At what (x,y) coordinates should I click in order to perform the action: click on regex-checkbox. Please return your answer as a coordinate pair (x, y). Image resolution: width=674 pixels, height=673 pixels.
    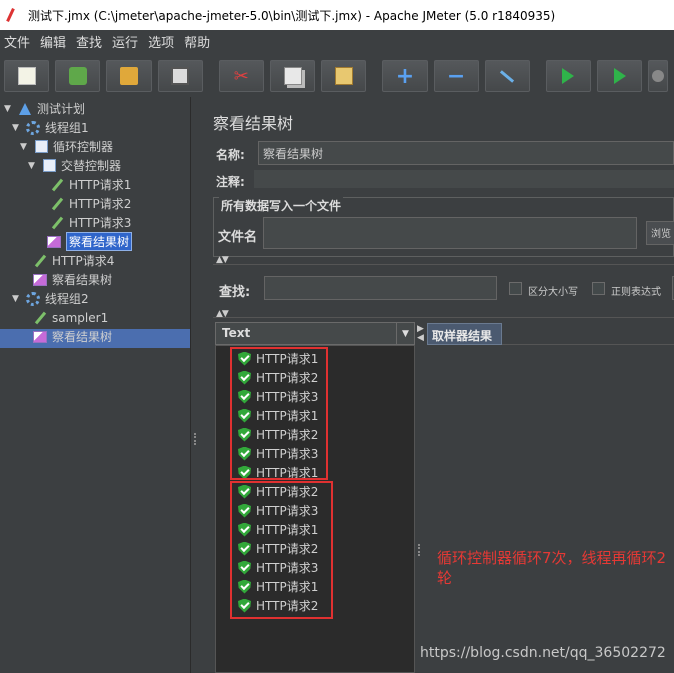
    Looking at the image, I should click on (598, 288).